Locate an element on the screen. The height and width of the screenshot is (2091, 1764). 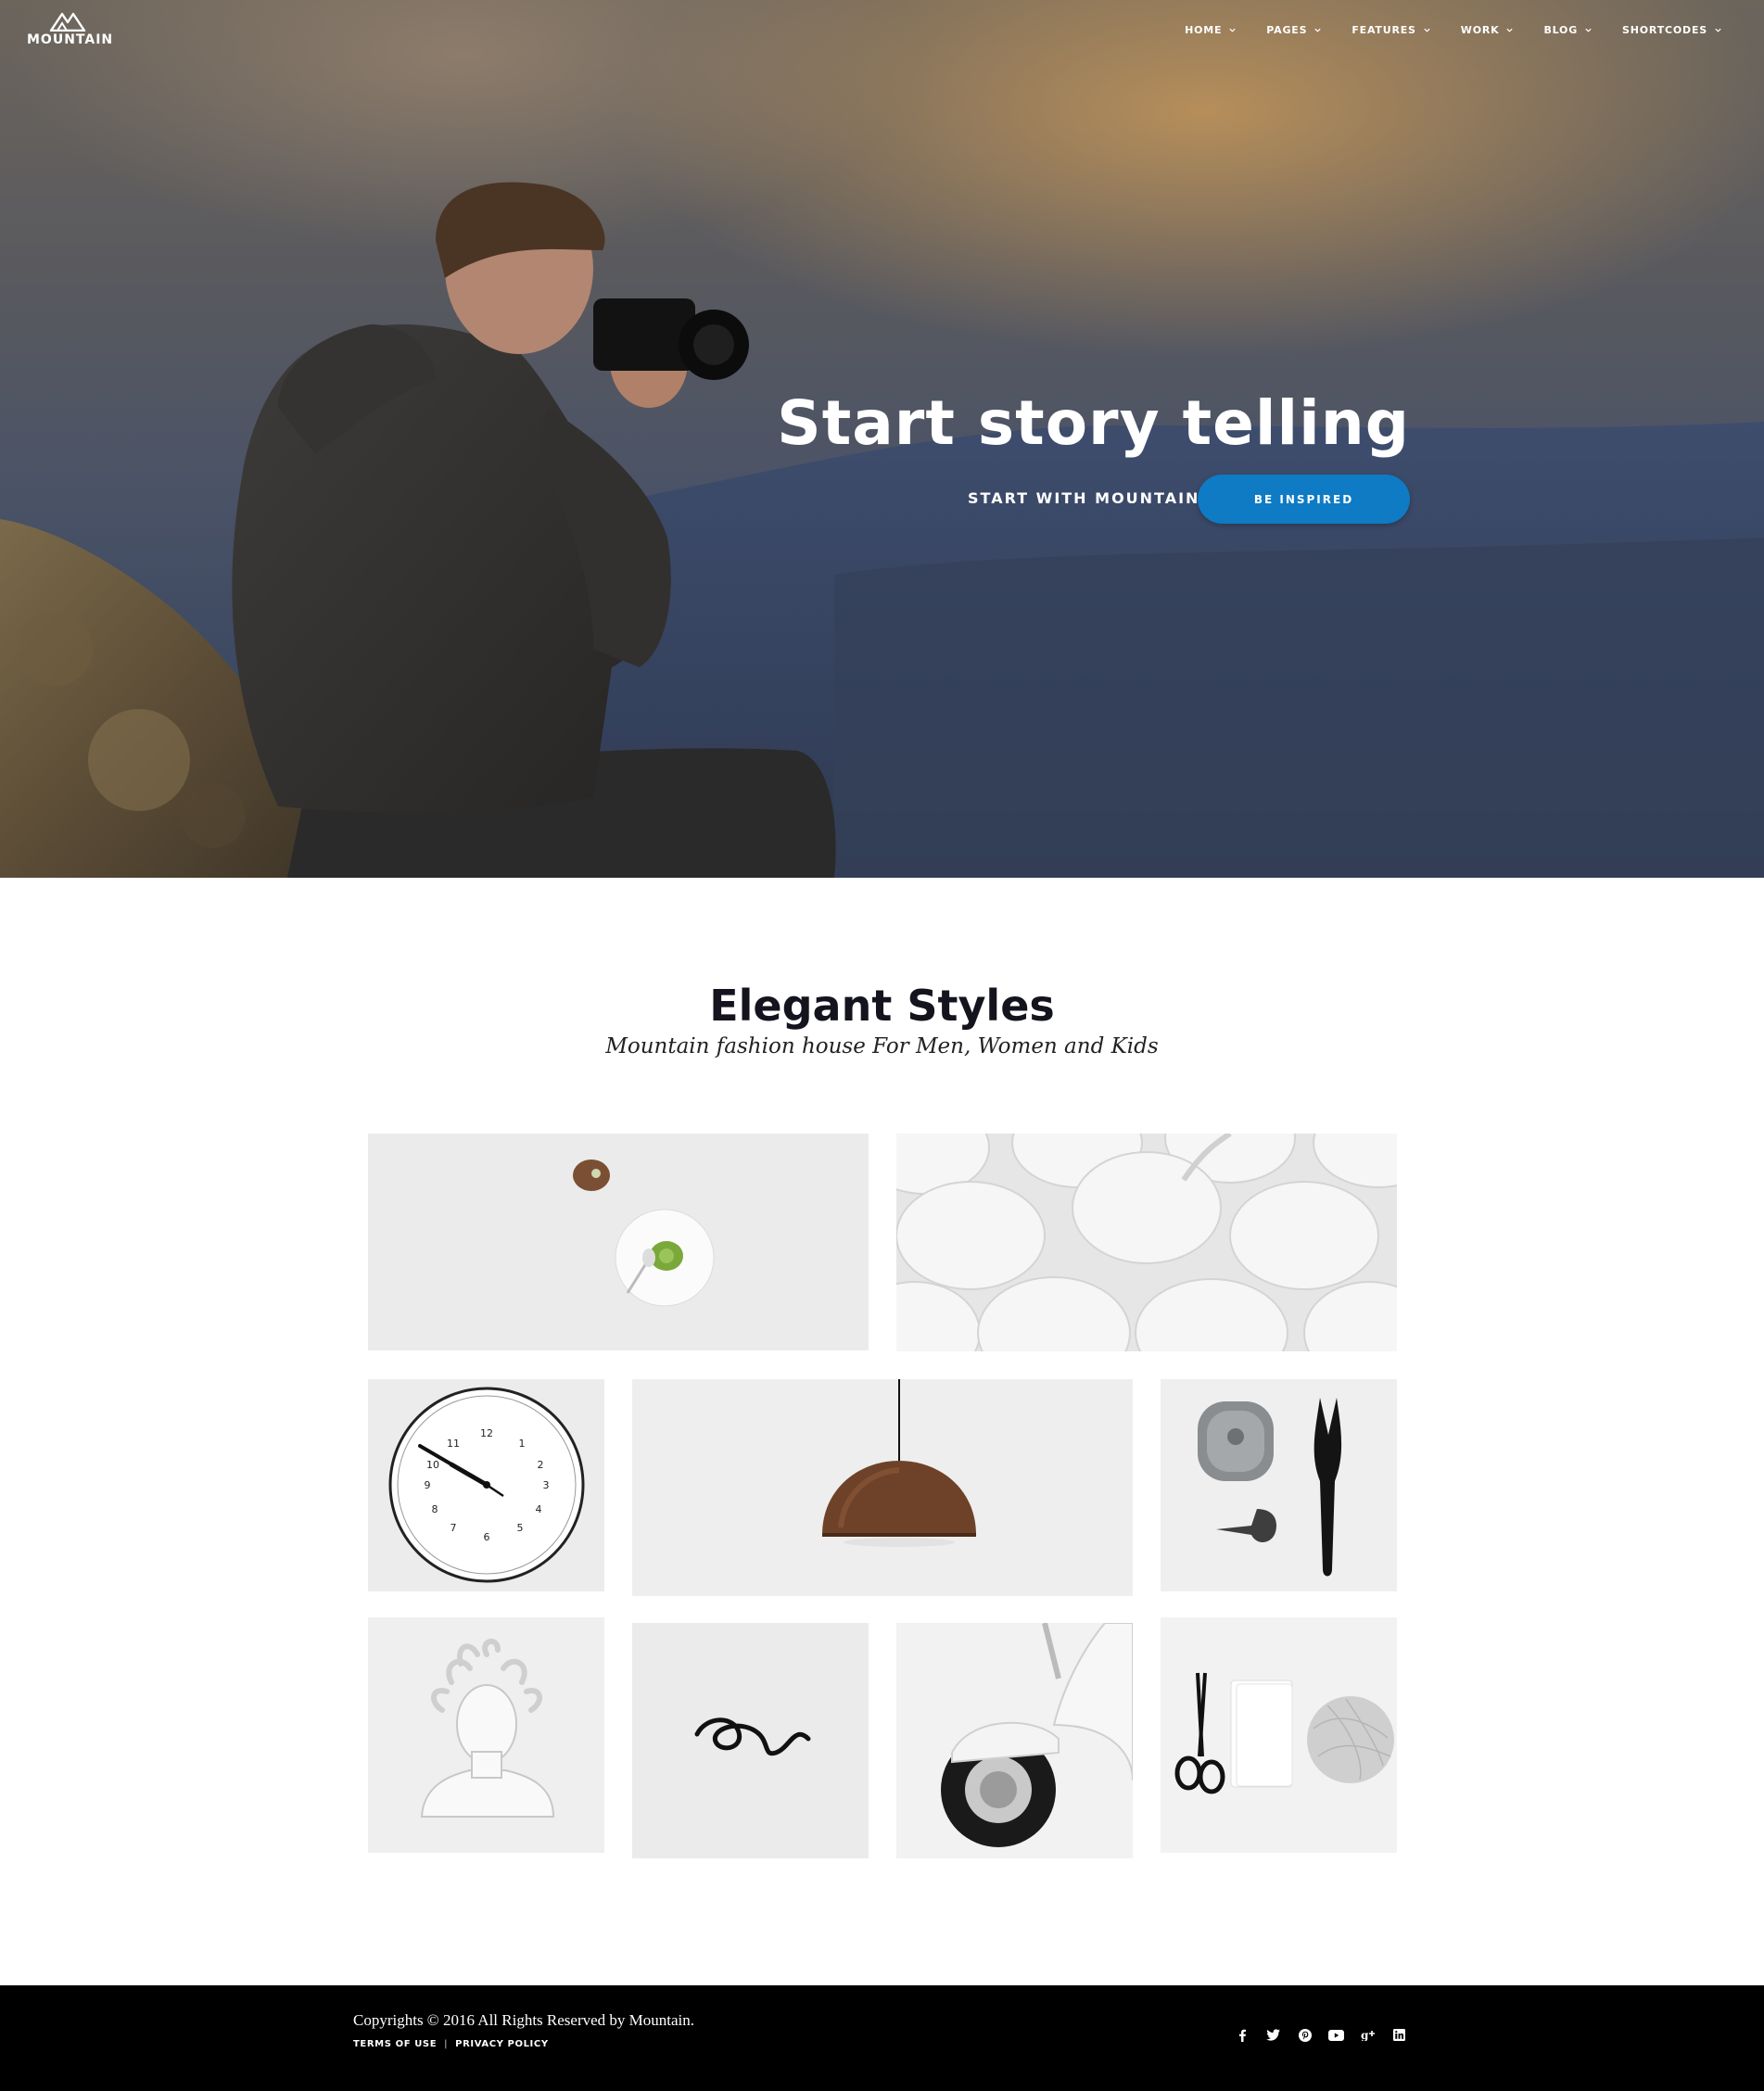
mountain-logo-icon is located at coordinates (67, 22).